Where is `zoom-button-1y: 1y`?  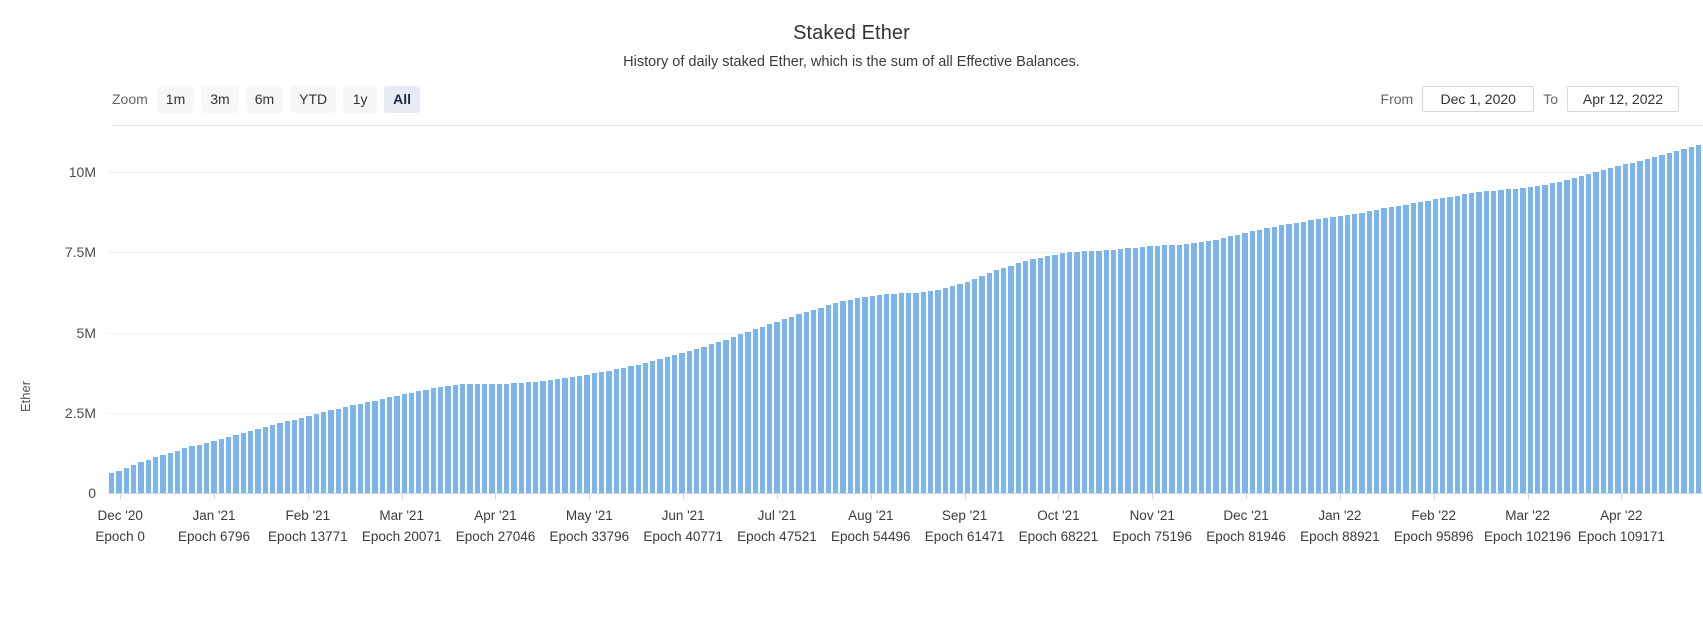
zoom-button-1y: 1y is located at coordinates (360, 99).